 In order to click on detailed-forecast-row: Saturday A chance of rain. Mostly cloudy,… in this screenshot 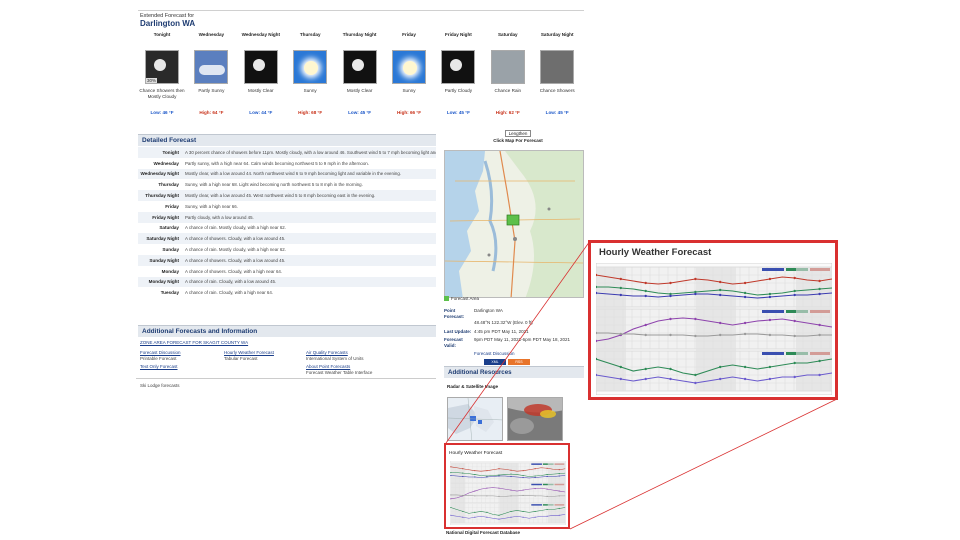, I will do `click(287, 228)`.